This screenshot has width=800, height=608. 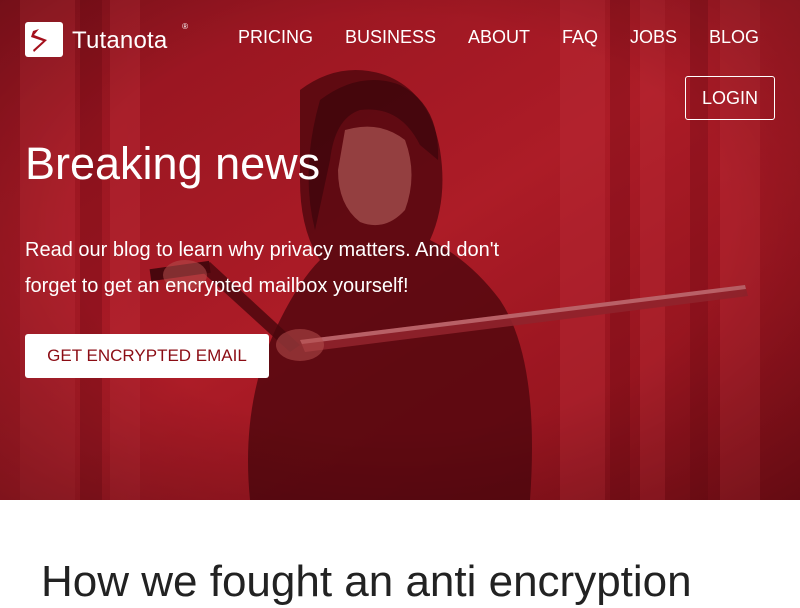 I want to click on nav-item-blog: BLOG, so click(x=734, y=37).